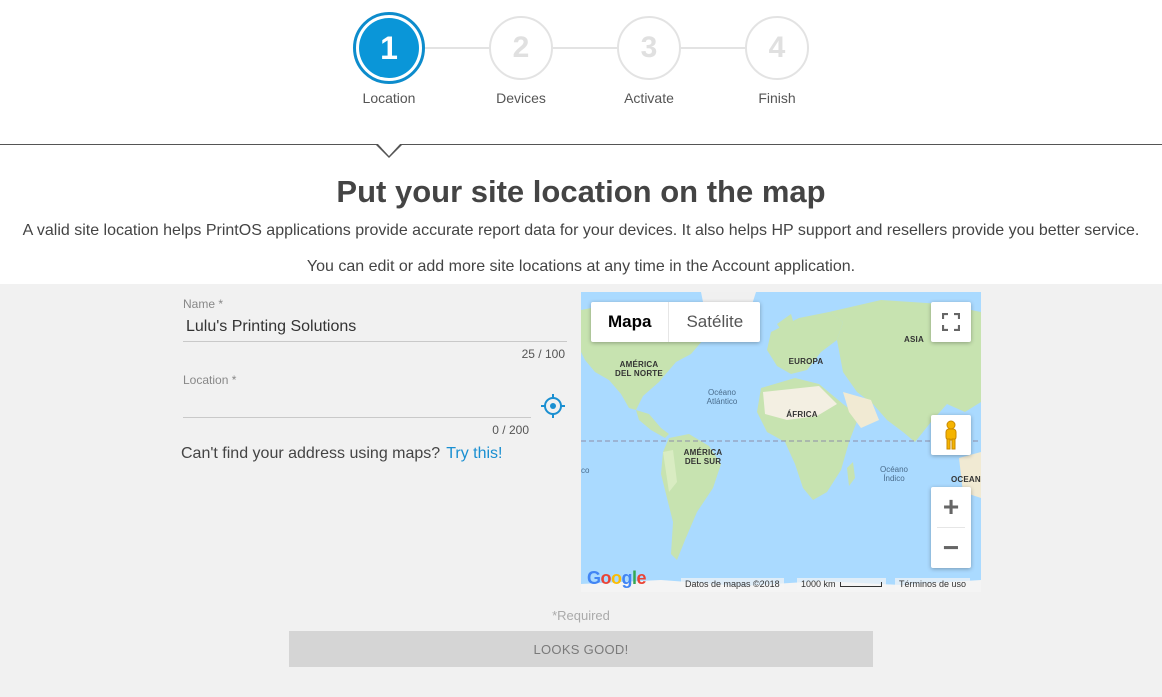 Image resolution: width=1162 pixels, height=697 pixels. What do you see at coordinates (649, 48) in the screenshot?
I see `step-3-circle: 3` at bounding box center [649, 48].